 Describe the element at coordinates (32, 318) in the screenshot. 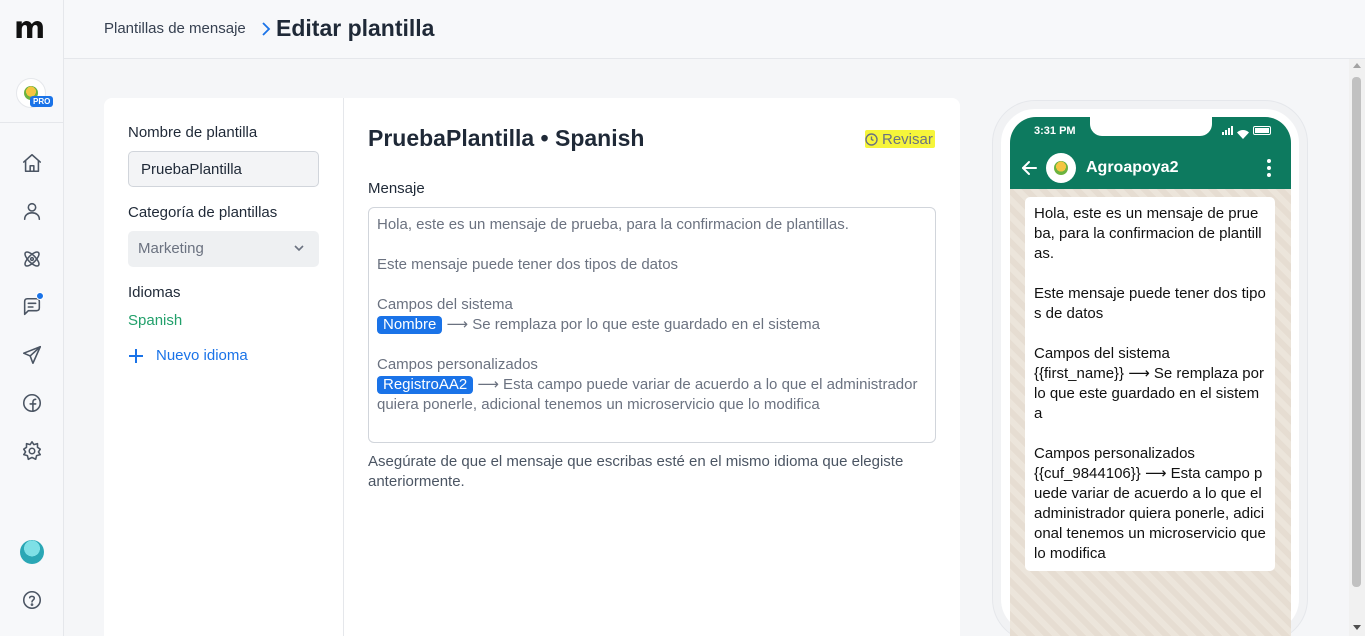

I see `sidebar: m PRO` at that location.